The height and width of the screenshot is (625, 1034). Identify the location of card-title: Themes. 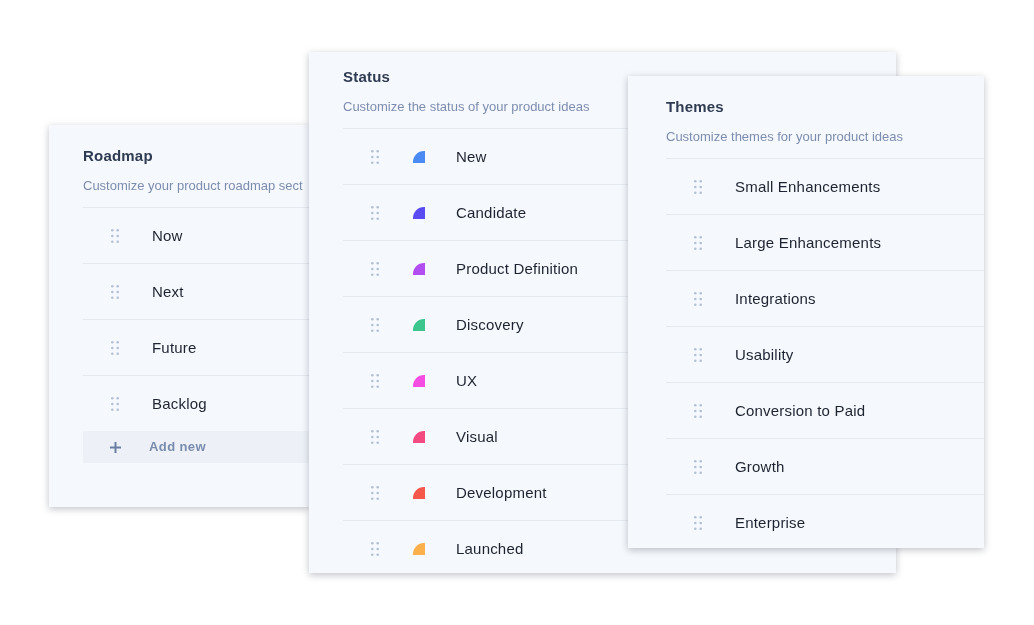
(695, 107).